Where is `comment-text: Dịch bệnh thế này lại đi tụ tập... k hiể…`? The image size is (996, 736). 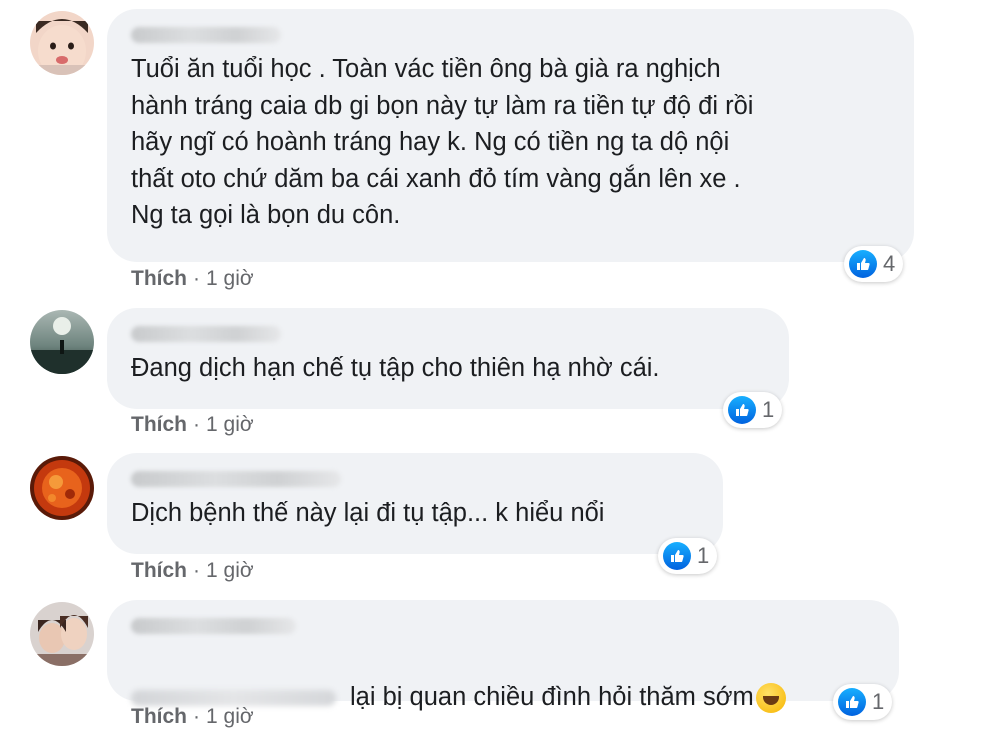
comment-text: Dịch bệnh thế này lại đi tụ tập... k hiể… is located at coordinates (368, 513).